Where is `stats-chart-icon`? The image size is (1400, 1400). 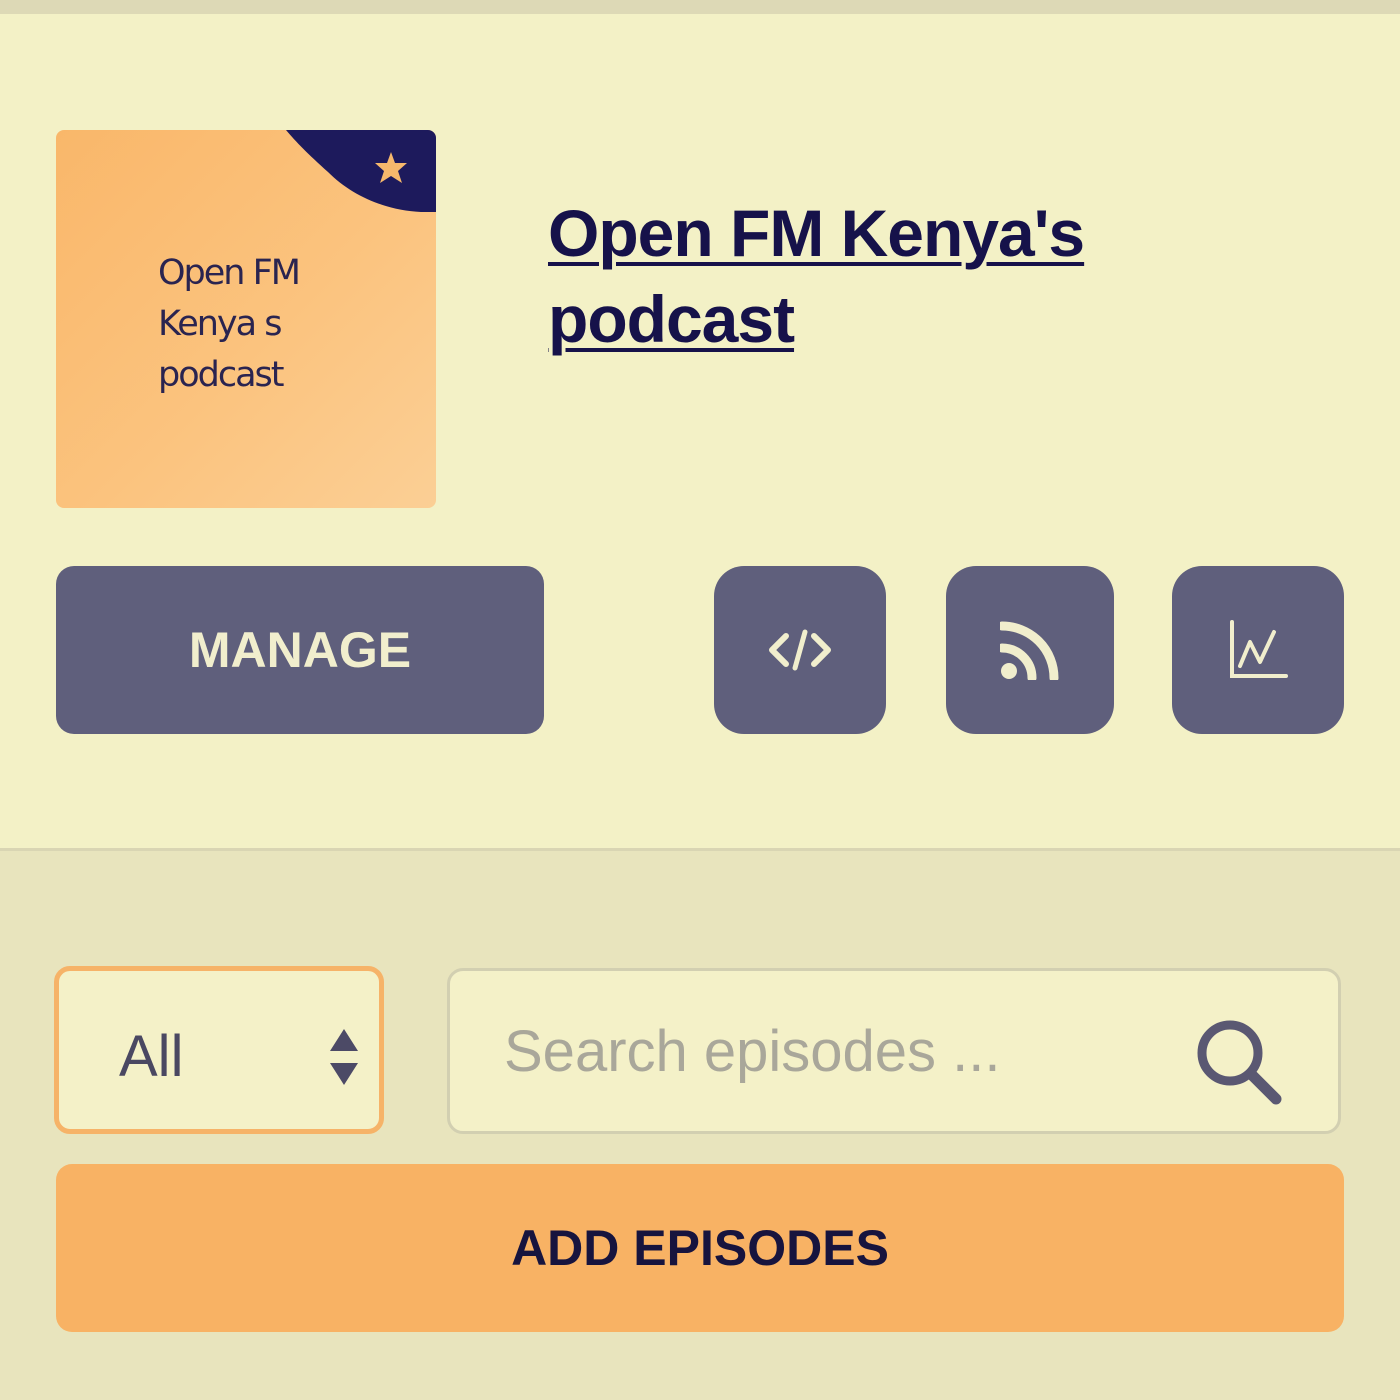
stats-chart-icon is located at coordinates (1259, 649).